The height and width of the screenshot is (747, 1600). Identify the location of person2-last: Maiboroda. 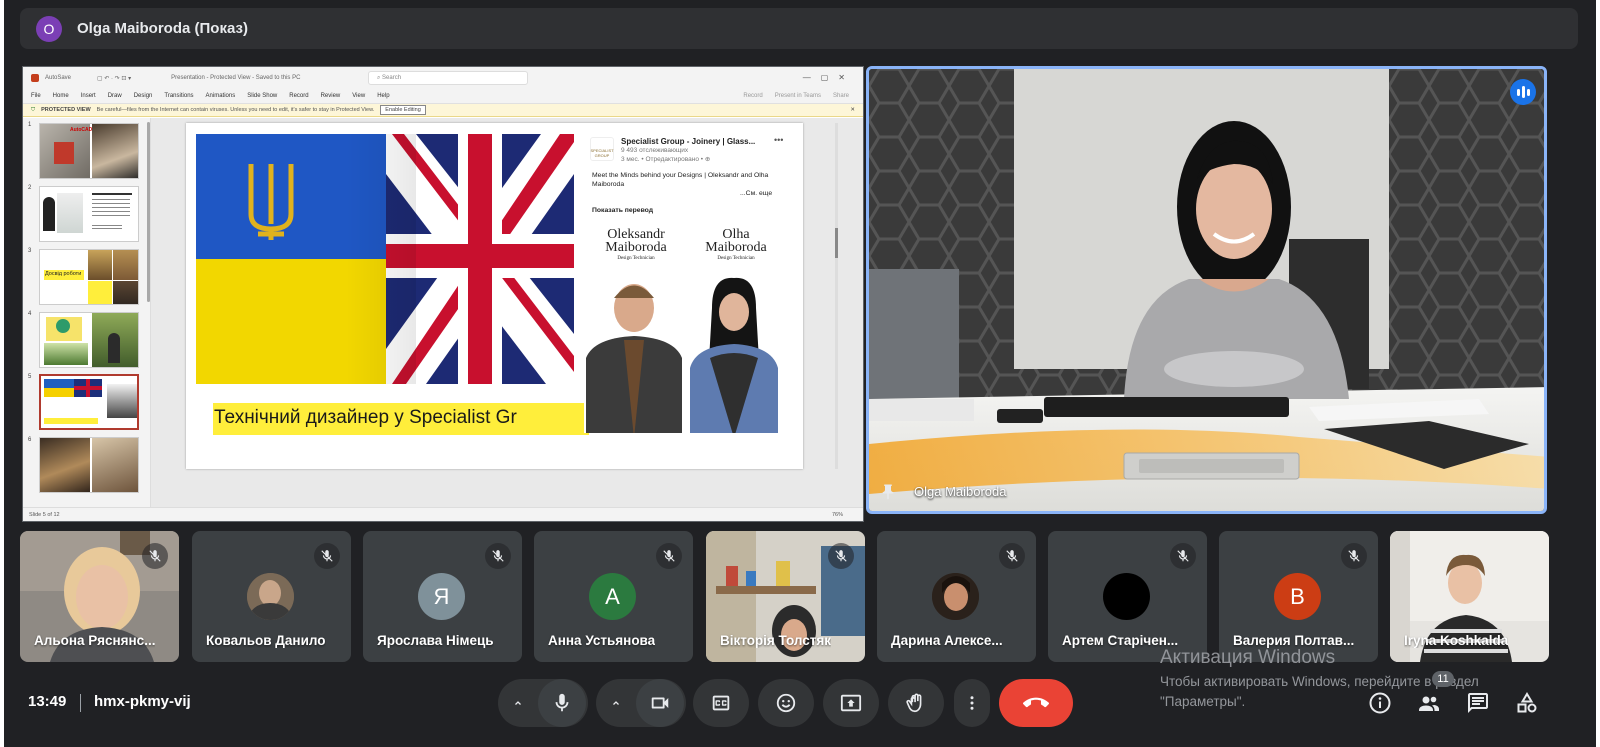
(736, 247).